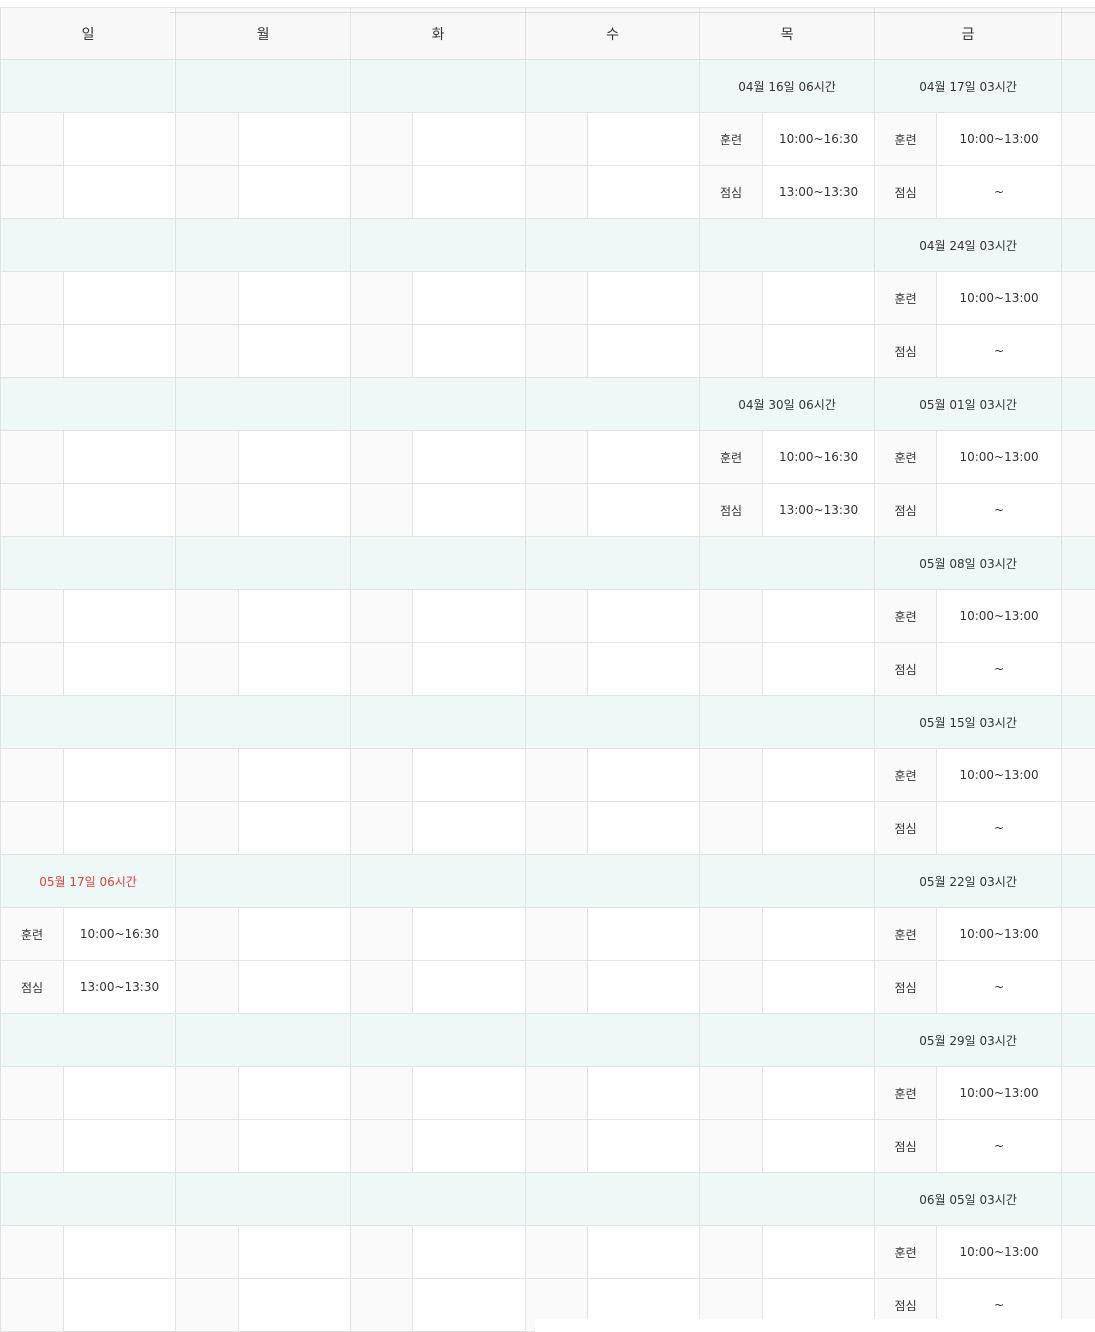 The image size is (1095, 1332). I want to click on week-date-row: 05월 17일 06시간 05월 22일 03시간, so click(547, 881).